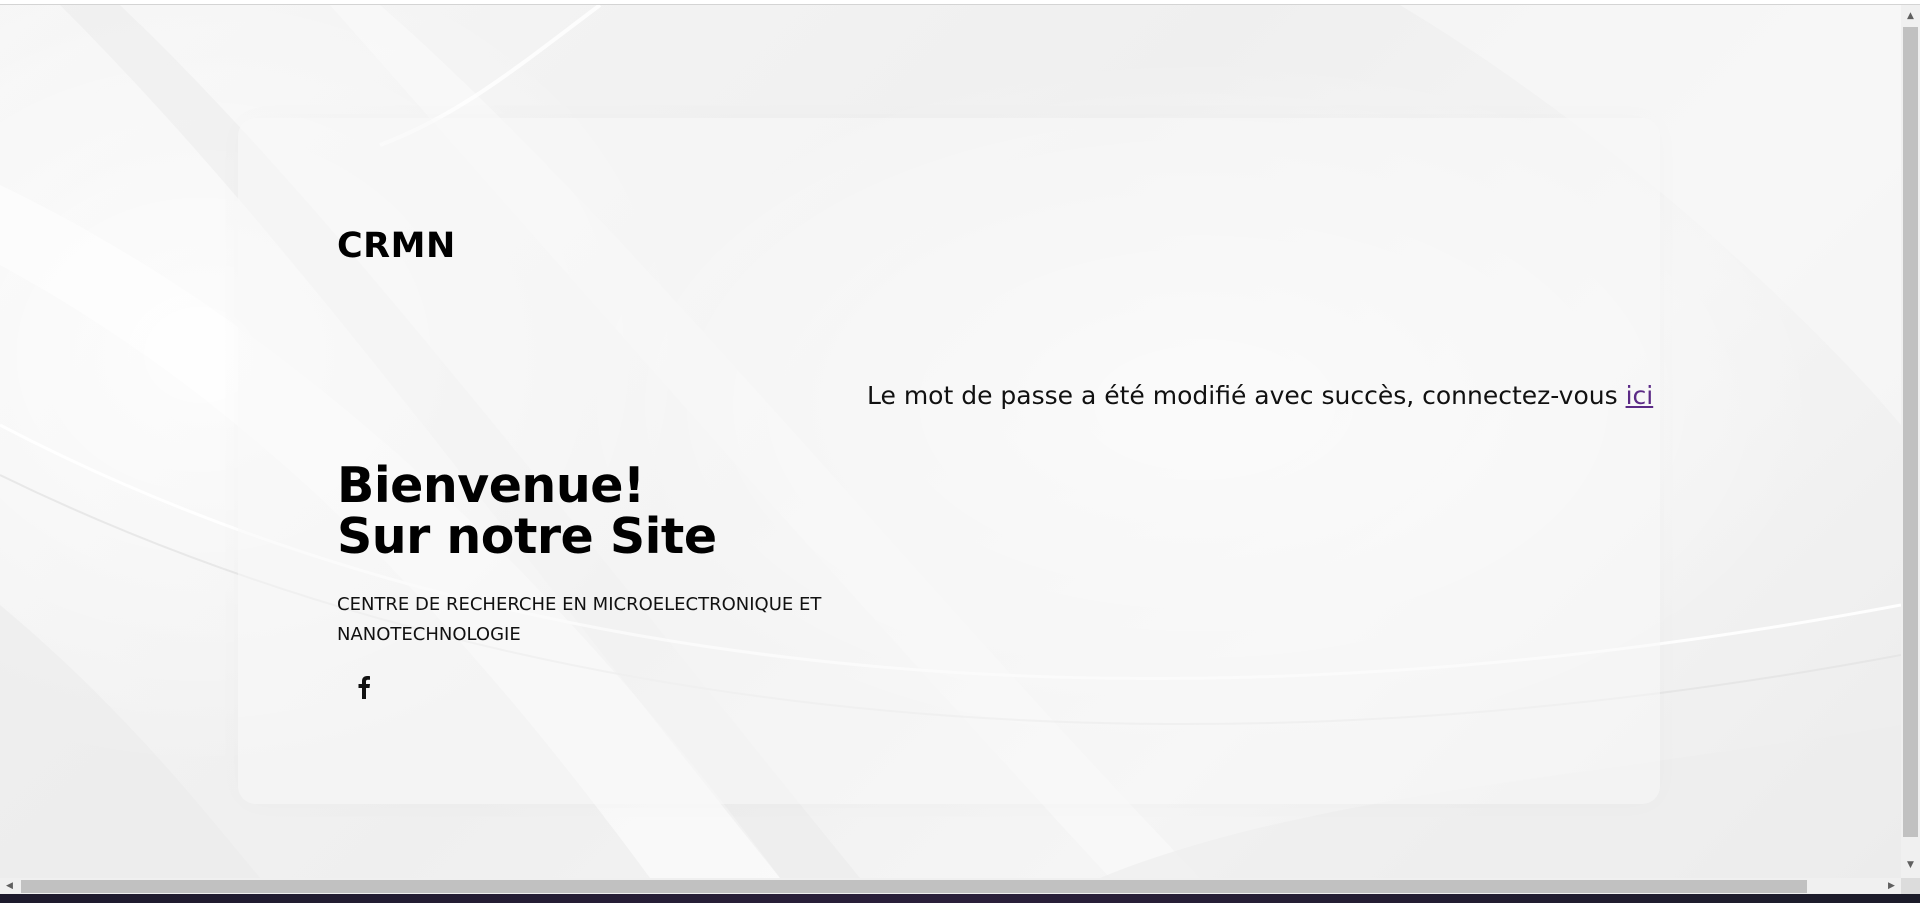  What do you see at coordinates (396, 246) in the screenshot?
I see `brand-logo-text: CRMN` at bounding box center [396, 246].